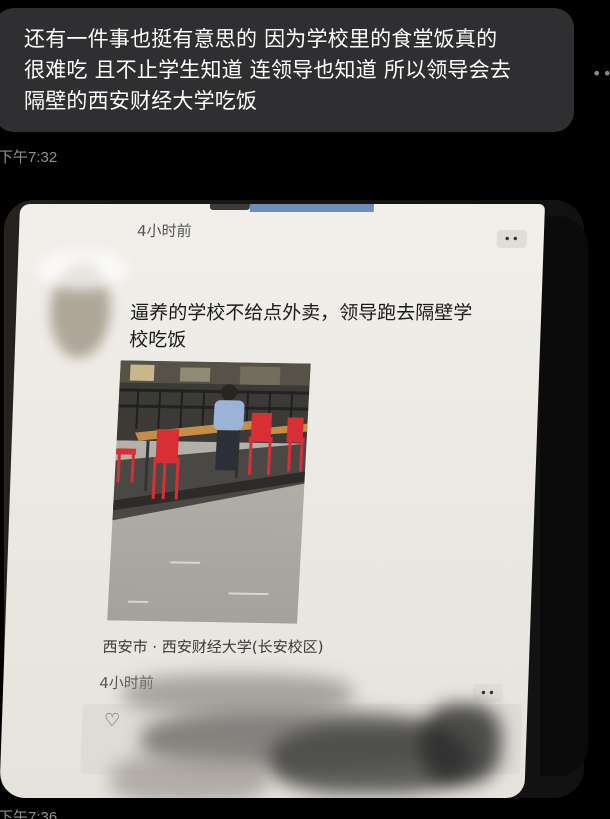  Describe the element at coordinates (29, 157) in the screenshot. I see `message-timestamp: 下午7:32` at that location.